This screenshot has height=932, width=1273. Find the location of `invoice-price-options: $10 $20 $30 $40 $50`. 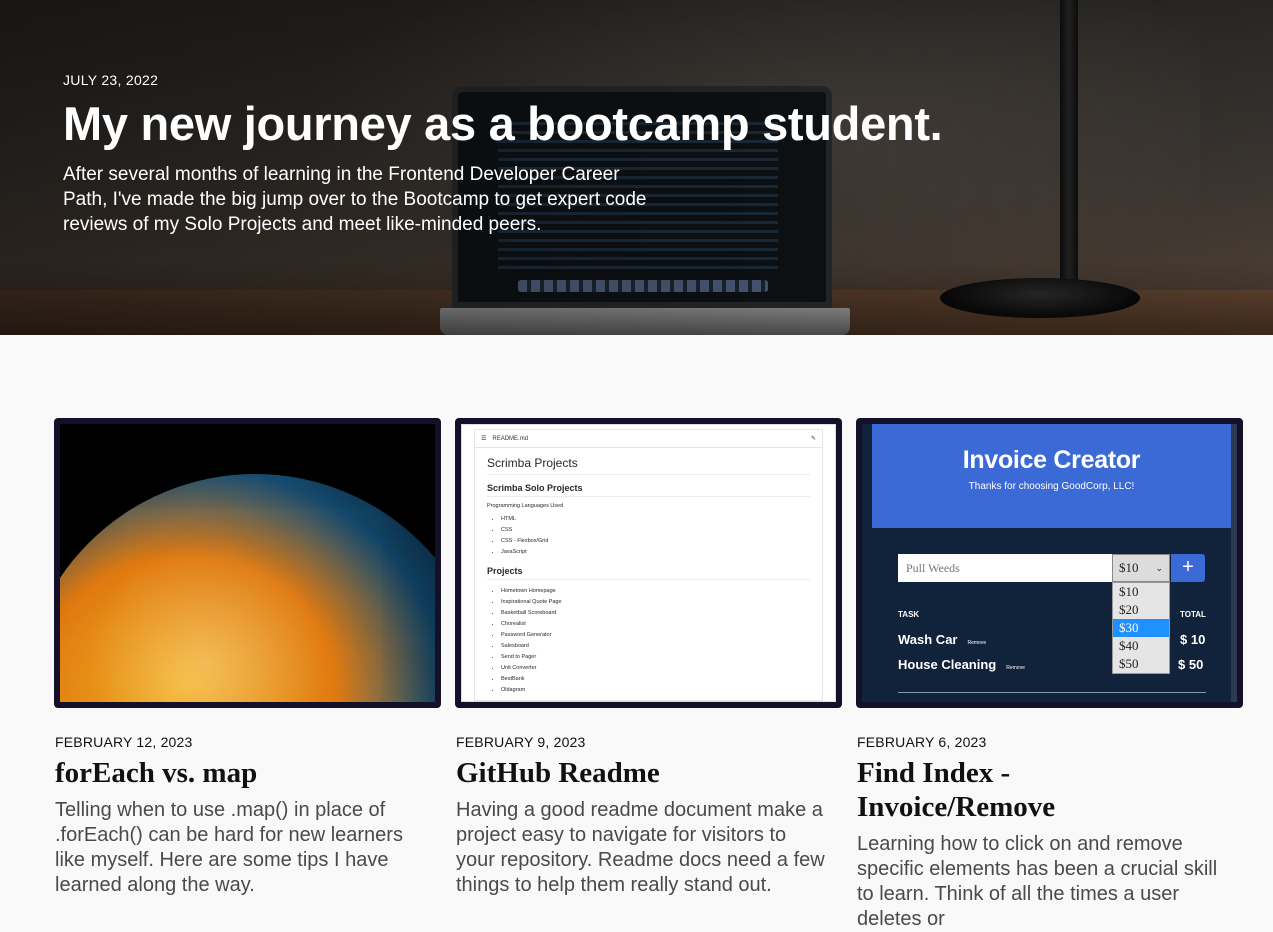

invoice-price-options: $10 $20 $30 $40 $50 is located at coordinates (1141, 628).